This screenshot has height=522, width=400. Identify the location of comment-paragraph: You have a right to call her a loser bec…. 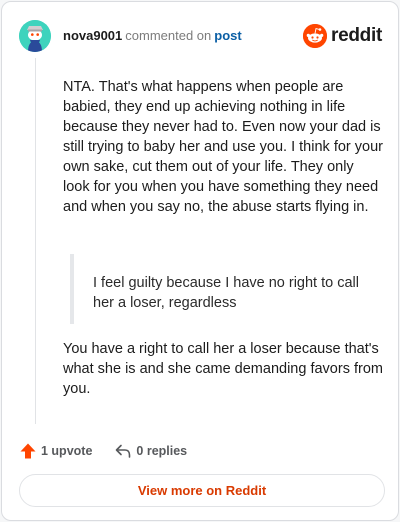
(223, 369).